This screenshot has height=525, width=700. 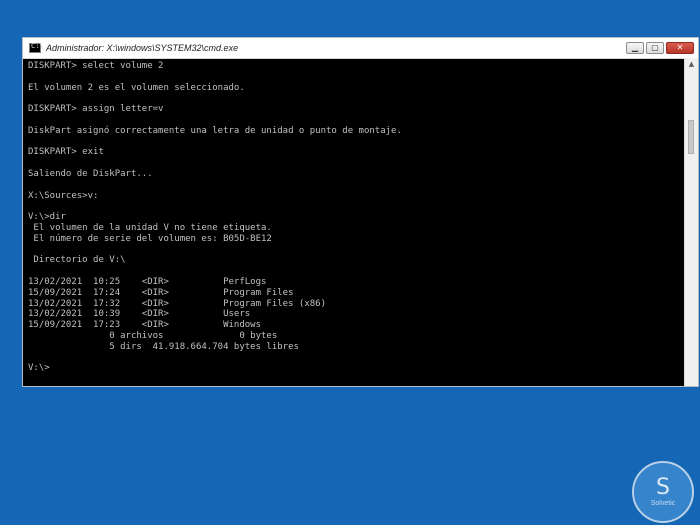 I want to click on vertical-scrollbar: ▲, so click(x=691, y=222).